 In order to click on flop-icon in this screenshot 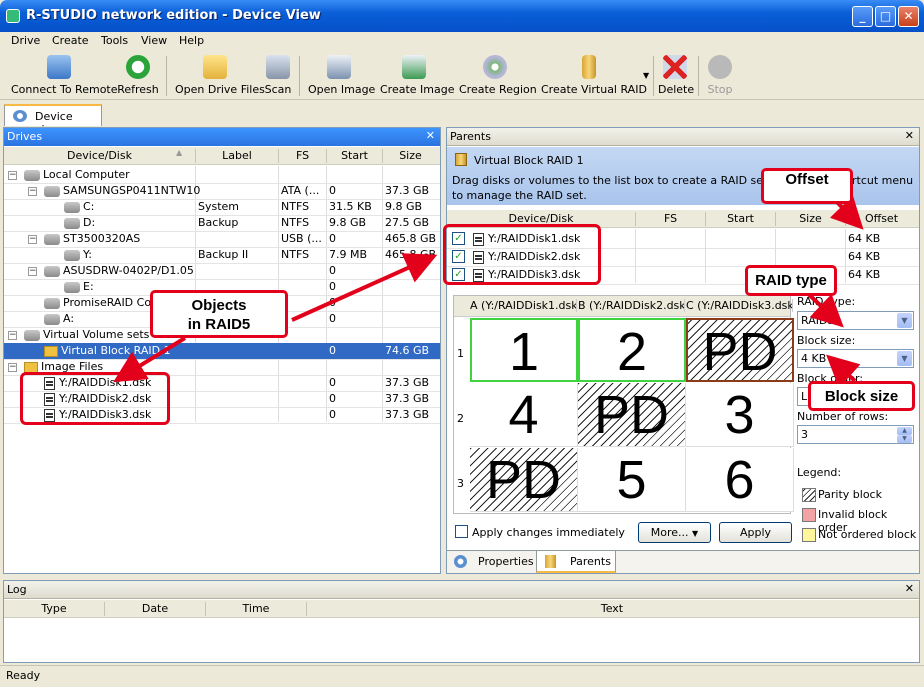, I will do `click(52, 319)`.